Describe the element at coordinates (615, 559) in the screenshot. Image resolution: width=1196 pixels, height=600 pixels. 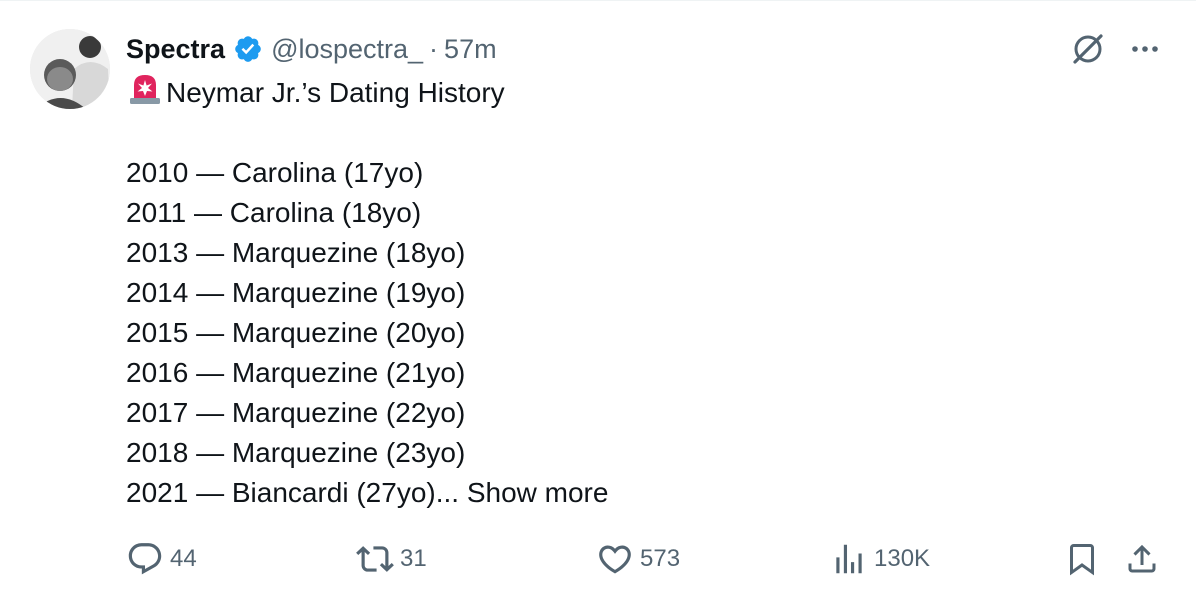
I see `heart-icon` at that location.